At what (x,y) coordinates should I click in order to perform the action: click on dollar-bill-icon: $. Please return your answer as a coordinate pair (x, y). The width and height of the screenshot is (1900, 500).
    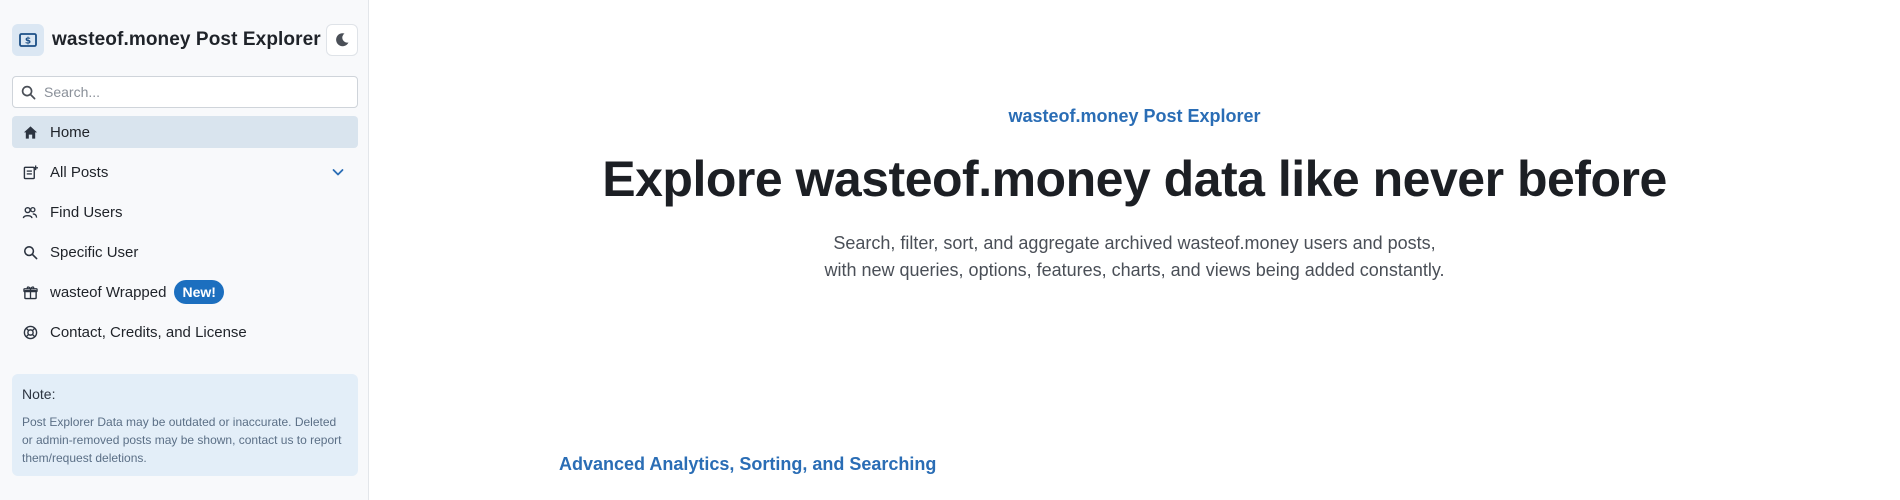
    Looking at the image, I should click on (28, 40).